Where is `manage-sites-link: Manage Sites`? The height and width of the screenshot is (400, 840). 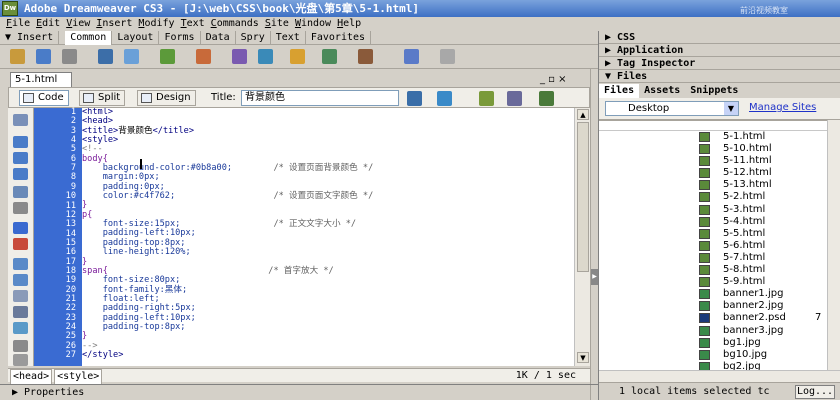 manage-sites-link: Manage Sites is located at coordinates (782, 107).